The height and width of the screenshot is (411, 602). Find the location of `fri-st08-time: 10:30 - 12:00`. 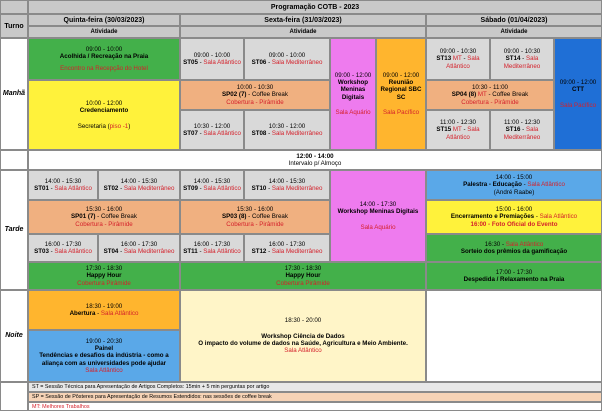

fri-st08-time: 10:30 - 12:00 is located at coordinates (287, 126).